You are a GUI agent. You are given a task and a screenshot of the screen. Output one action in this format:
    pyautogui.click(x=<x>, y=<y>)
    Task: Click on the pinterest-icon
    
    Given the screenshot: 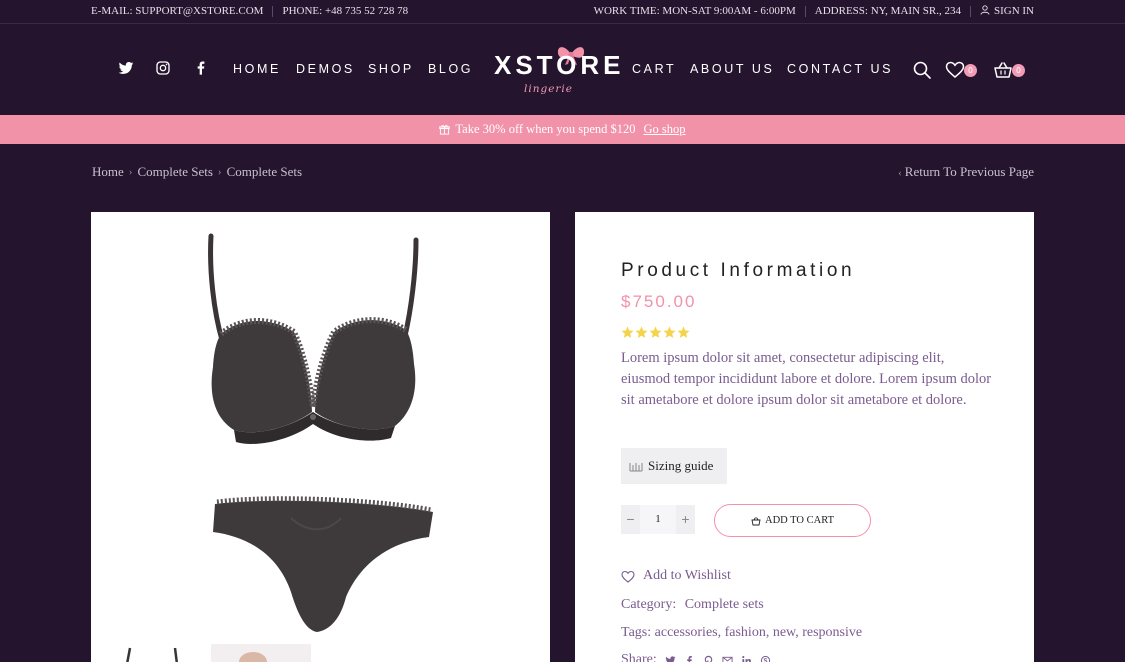 What is the action you would take?
    pyautogui.click(x=708, y=658)
    